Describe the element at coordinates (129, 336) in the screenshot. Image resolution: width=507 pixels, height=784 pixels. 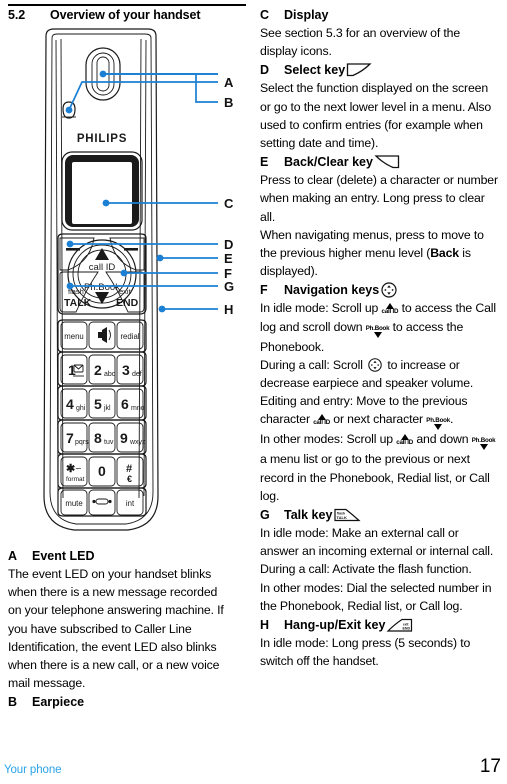
I see `svg-text: redial` at that location.